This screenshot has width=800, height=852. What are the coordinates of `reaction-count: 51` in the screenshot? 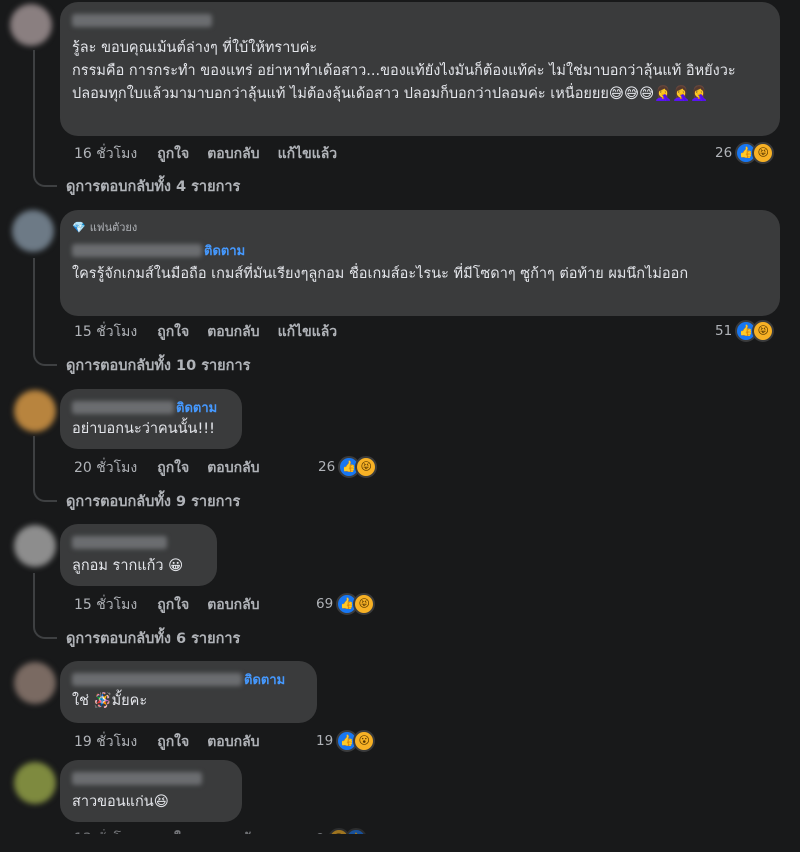 It's located at (724, 331).